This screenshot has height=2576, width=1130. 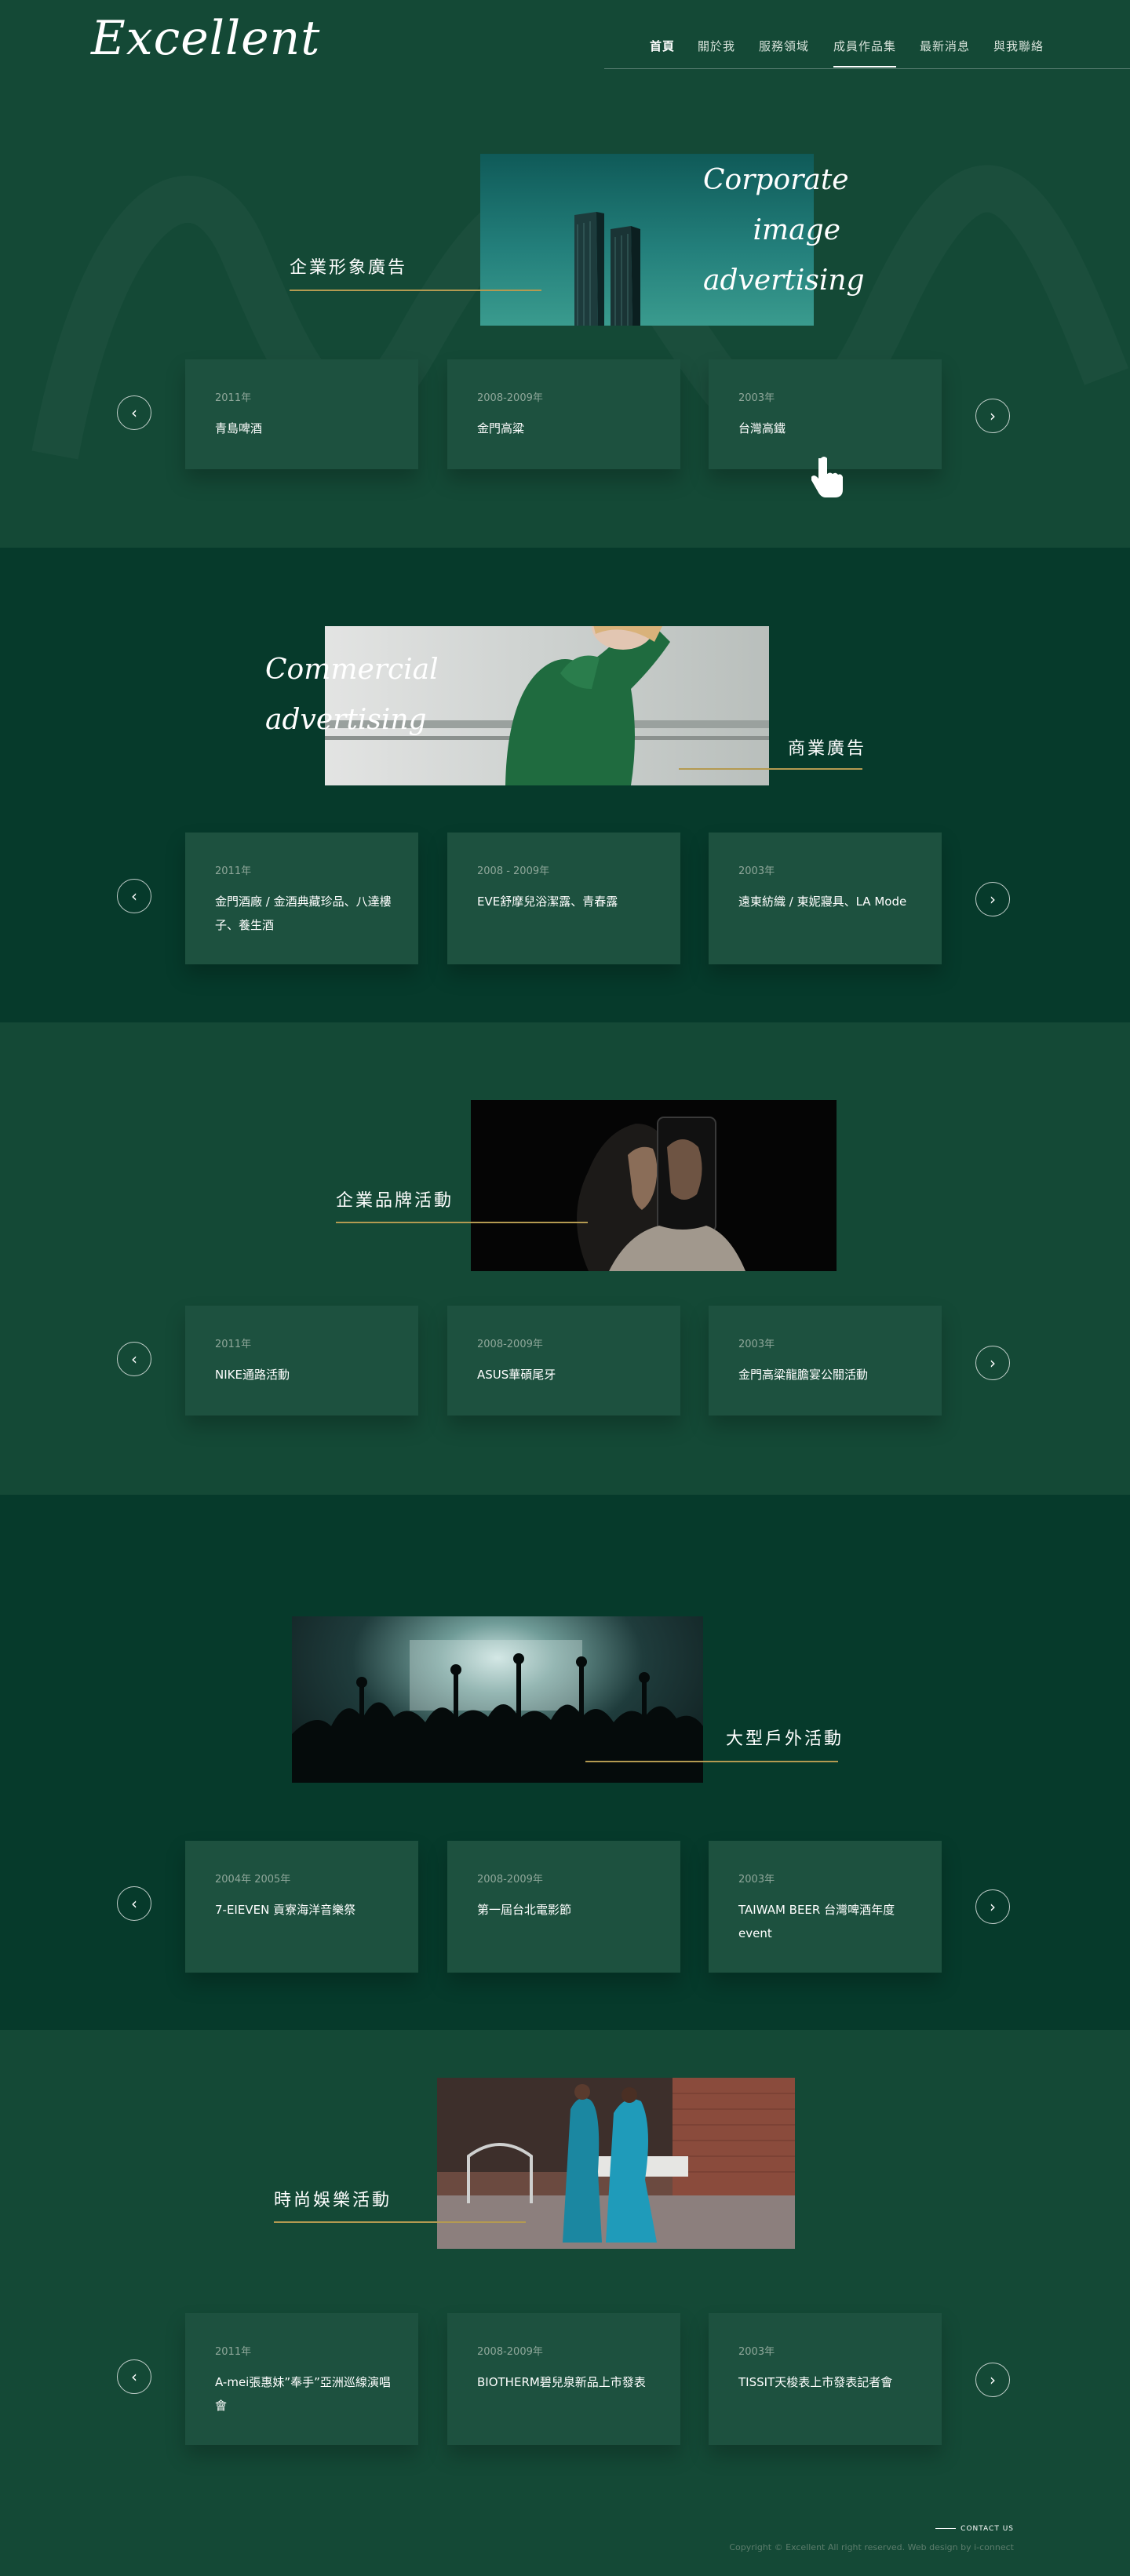 I want to click on work-card: 2003年 TAIWAM BEER 台灣啤酒年度event, so click(x=825, y=1907).